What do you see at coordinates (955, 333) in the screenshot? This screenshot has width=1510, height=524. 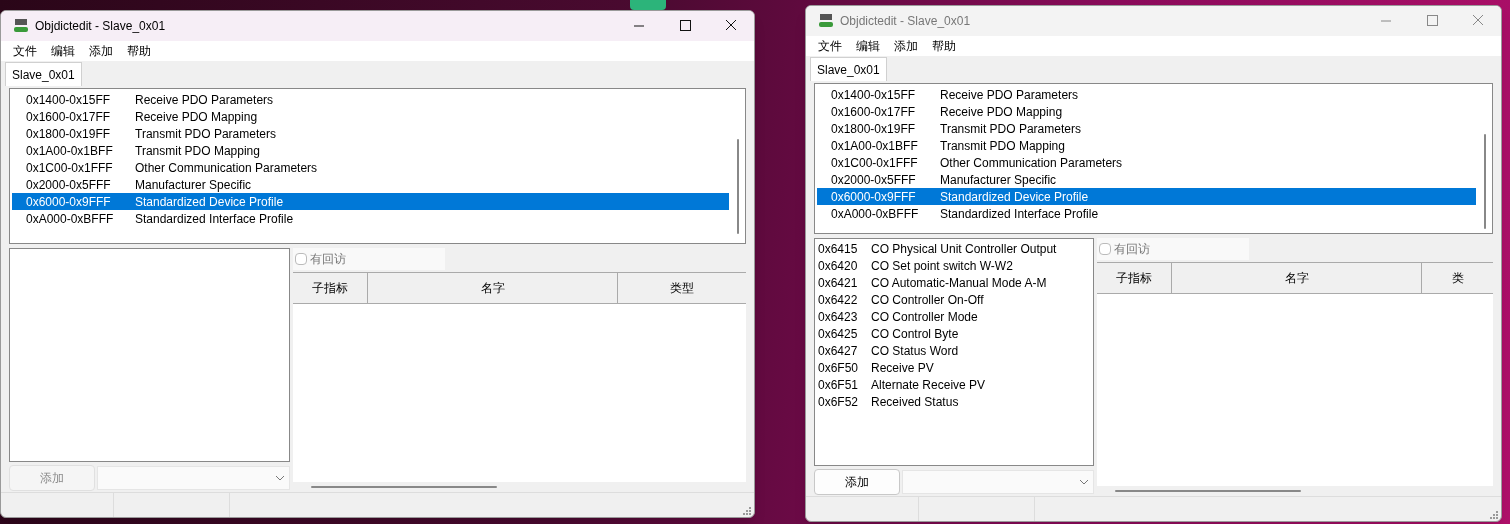 I see `index-list-item: 0x6425 CO Control Byte` at bounding box center [955, 333].